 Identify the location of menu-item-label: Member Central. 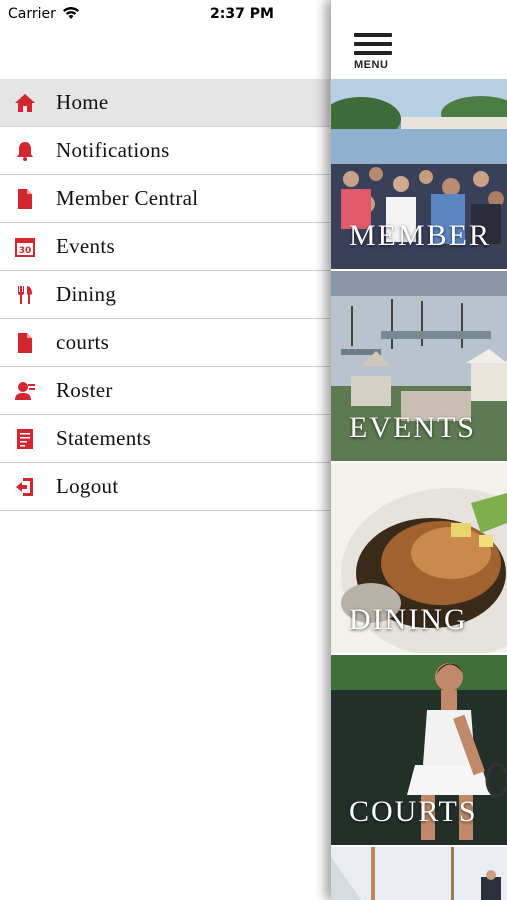
(127, 198).